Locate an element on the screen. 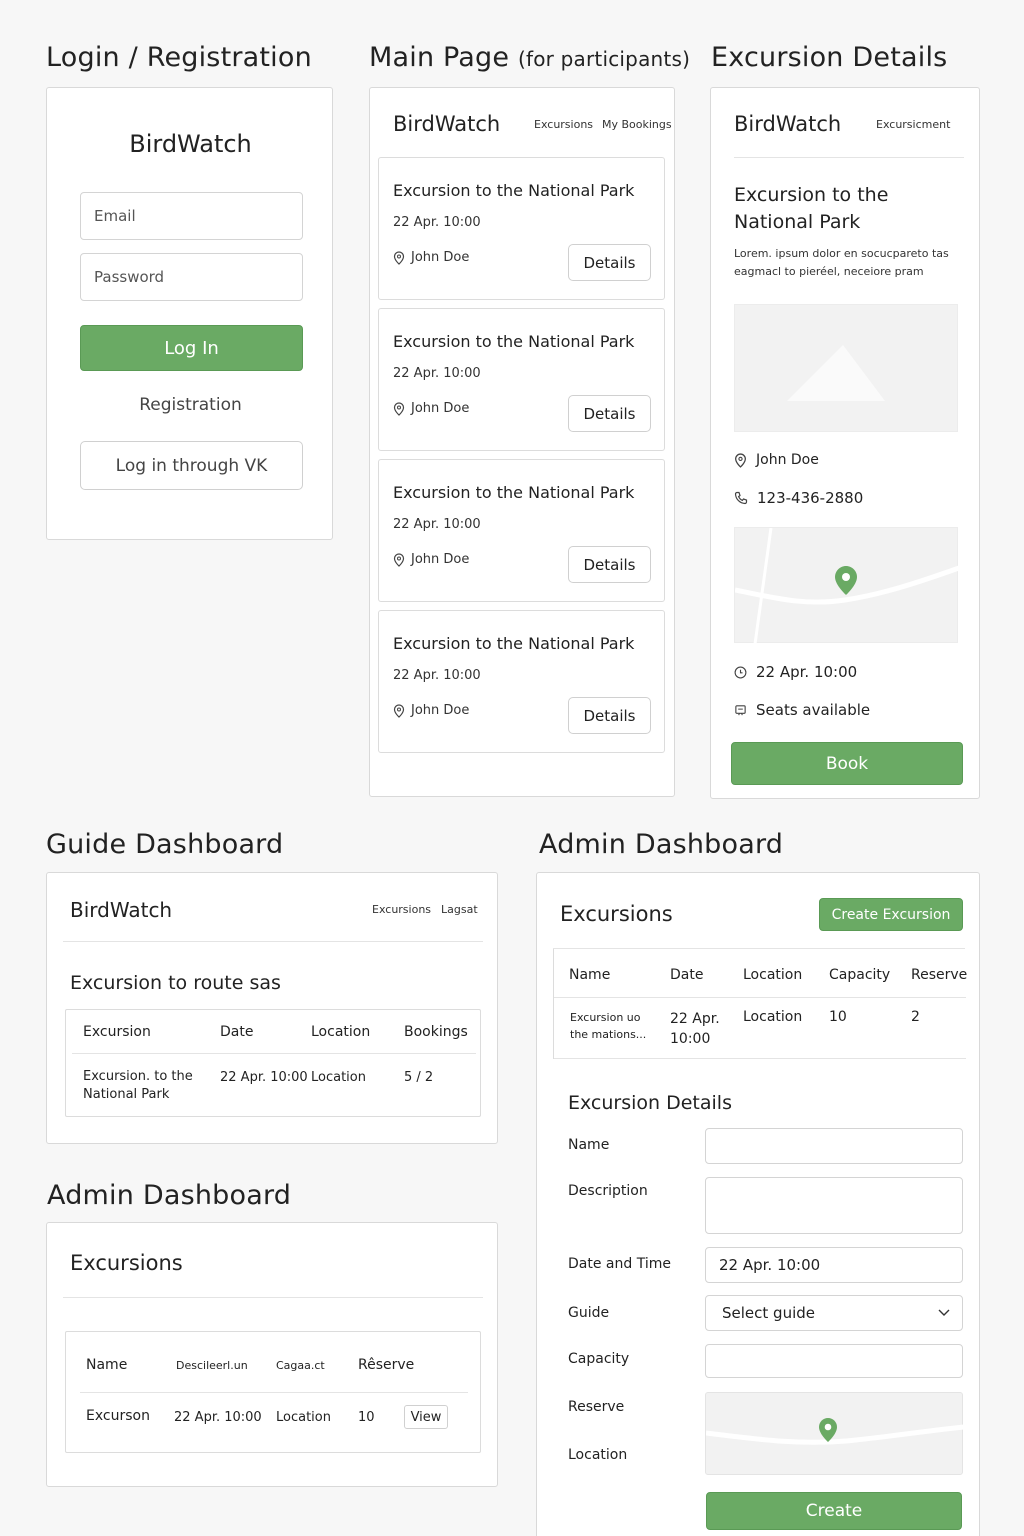  map-icon is located at coordinates (847, 586).